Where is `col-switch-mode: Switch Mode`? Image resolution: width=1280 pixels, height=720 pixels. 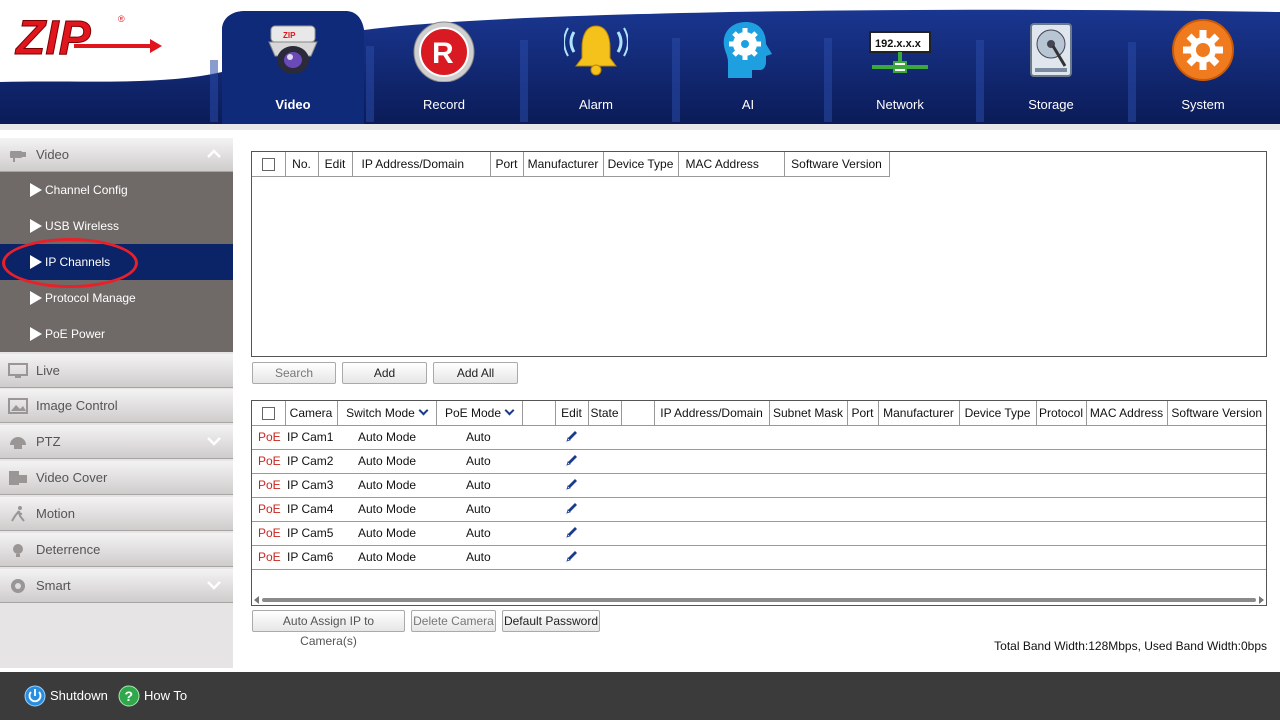 col-switch-mode: Switch Mode is located at coordinates (387, 413).